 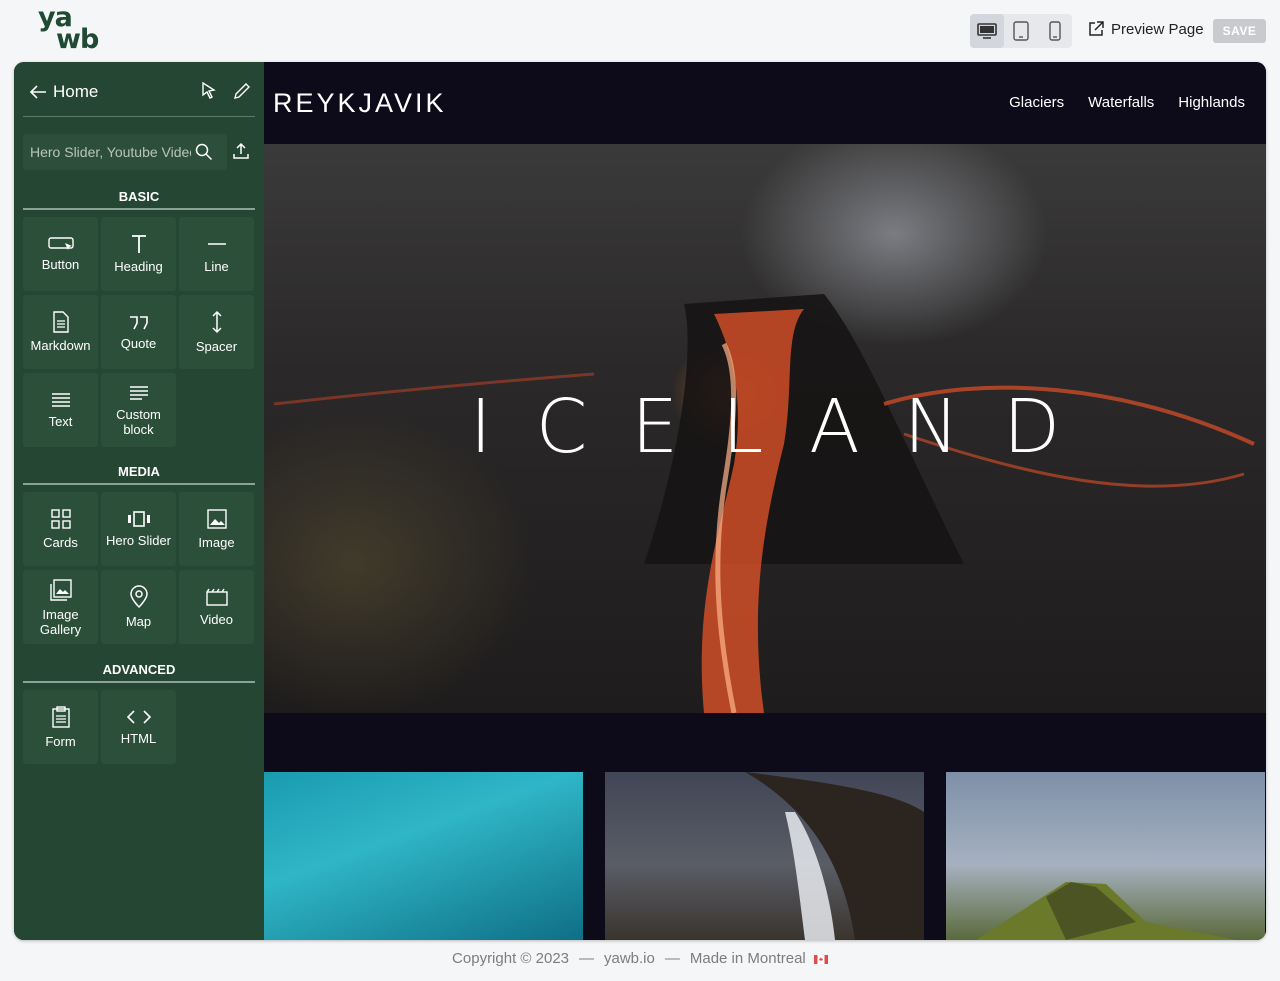 I want to click on waterfall-illustration, so click(x=834, y=856).